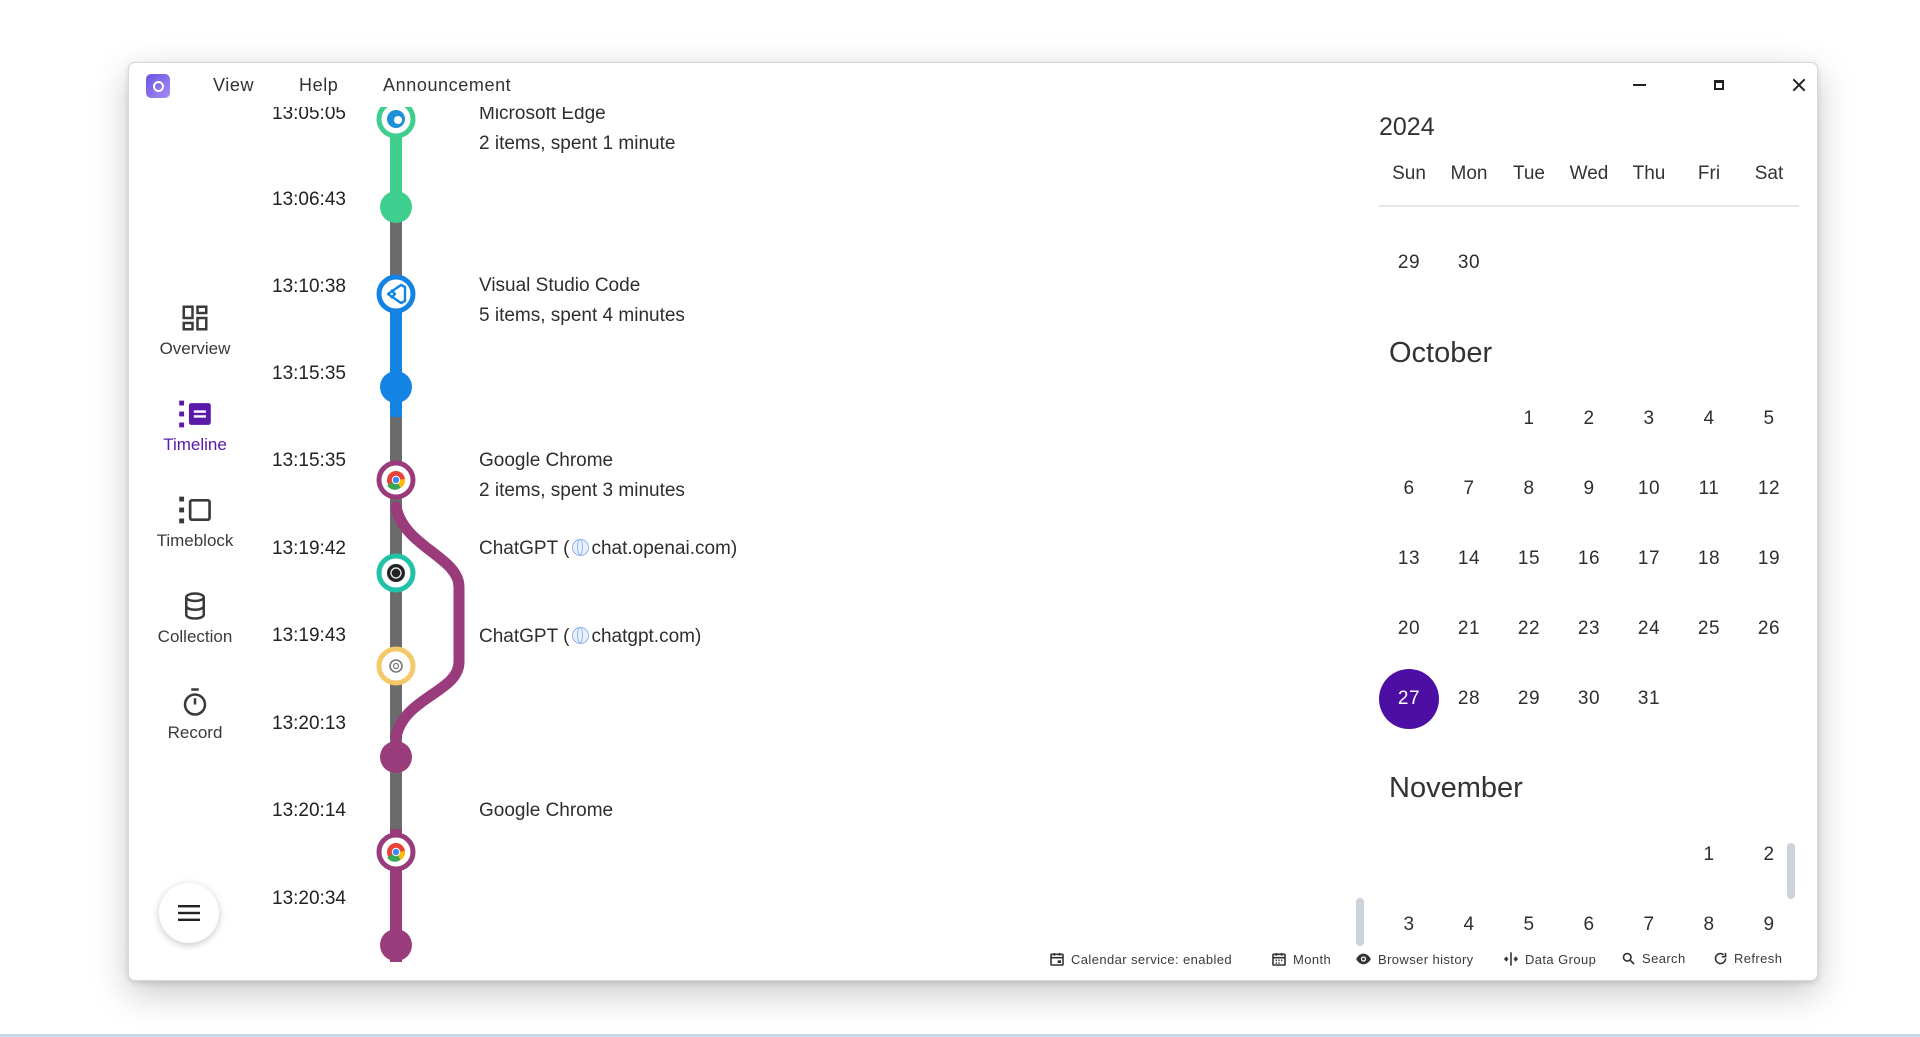 The image size is (1920, 1037). Describe the element at coordinates (396, 573) in the screenshot. I see `chatgpt-icon` at that location.